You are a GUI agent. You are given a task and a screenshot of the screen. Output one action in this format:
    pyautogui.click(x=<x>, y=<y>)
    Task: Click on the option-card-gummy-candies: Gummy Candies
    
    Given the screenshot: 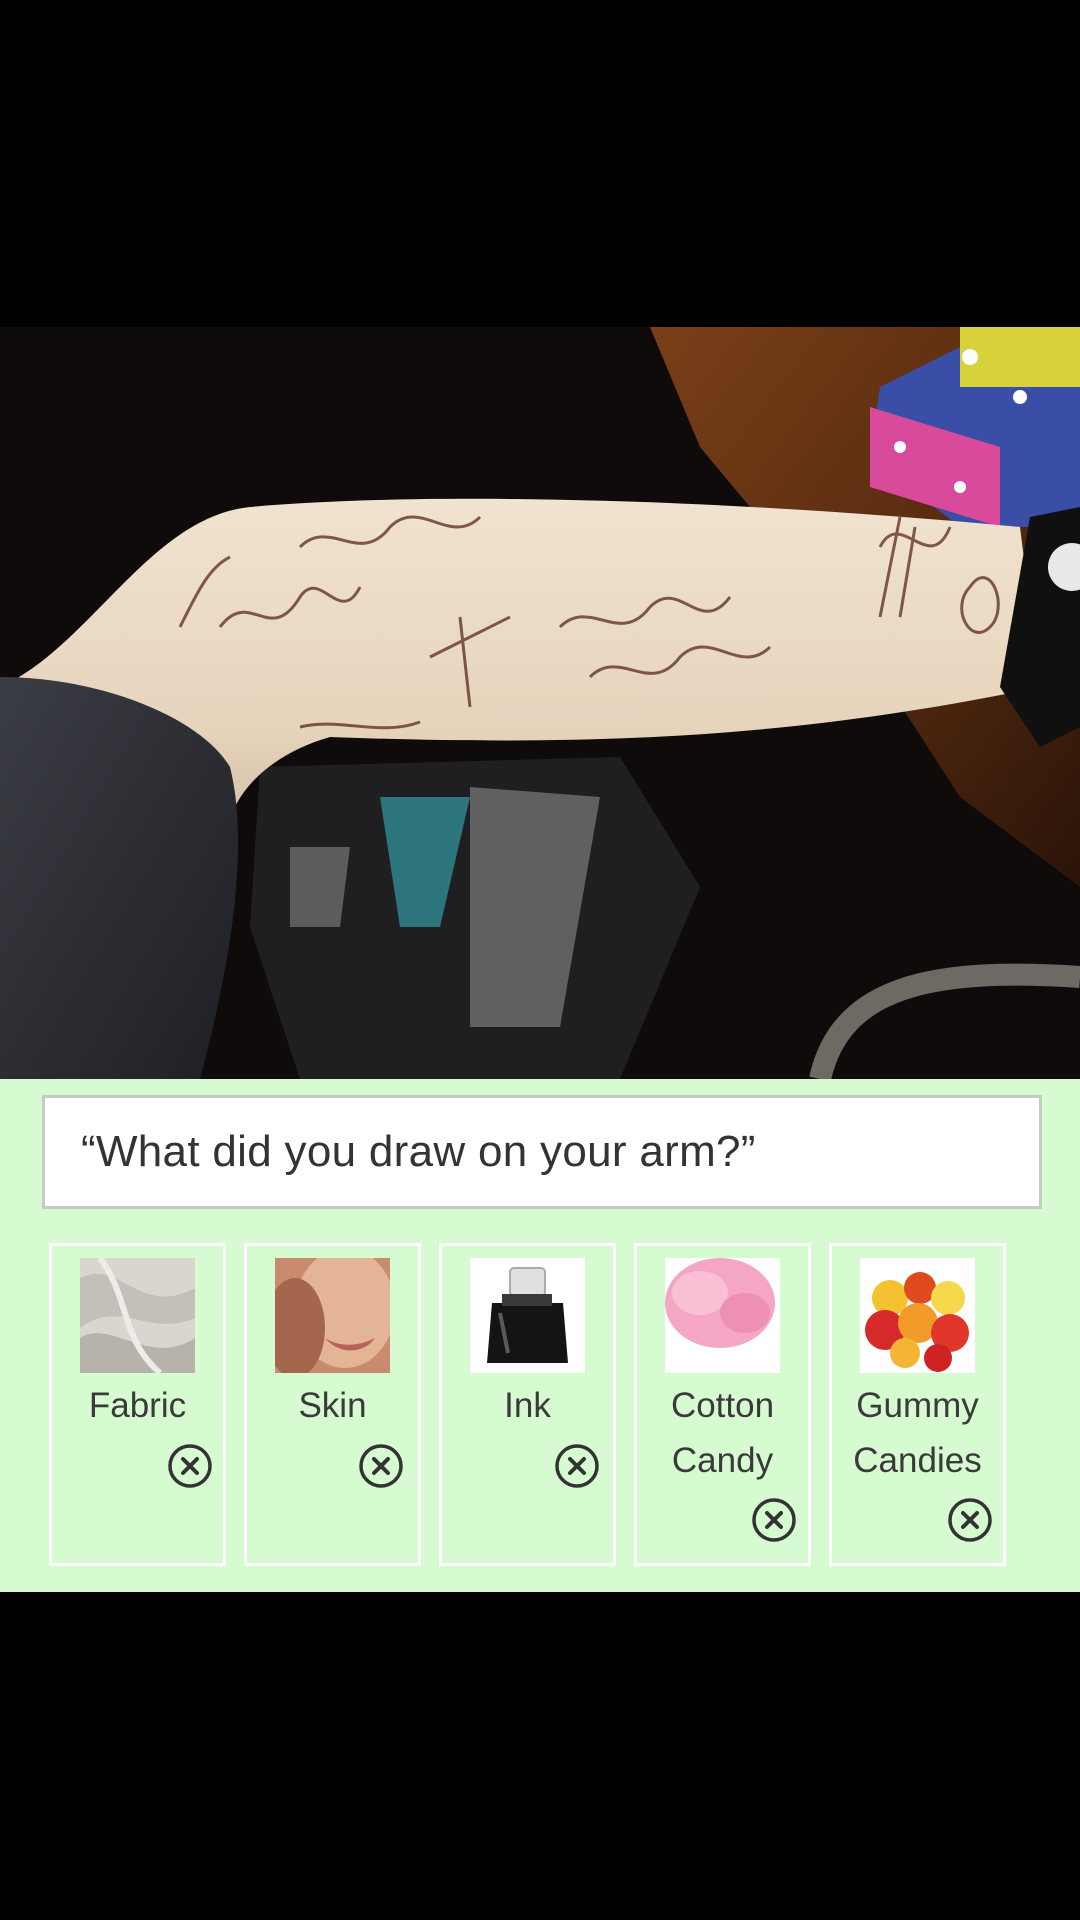 What is the action you would take?
    pyautogui.click(x=917, y=1404)
    